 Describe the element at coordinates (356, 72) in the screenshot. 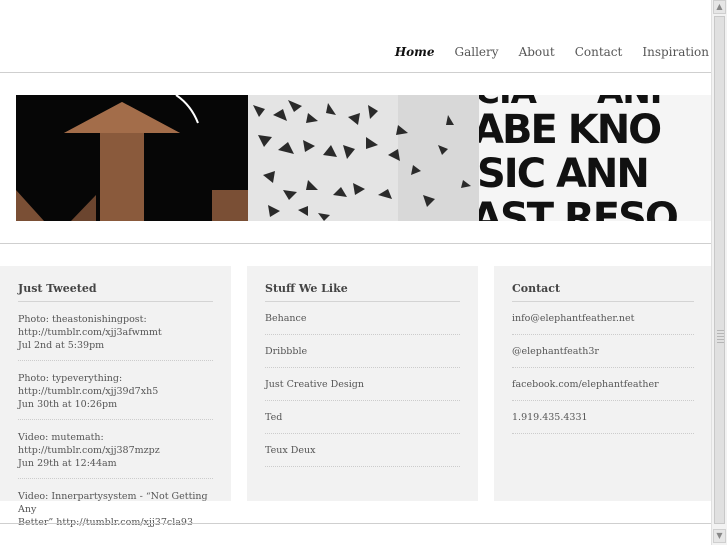

I see `header-divider` at that location.